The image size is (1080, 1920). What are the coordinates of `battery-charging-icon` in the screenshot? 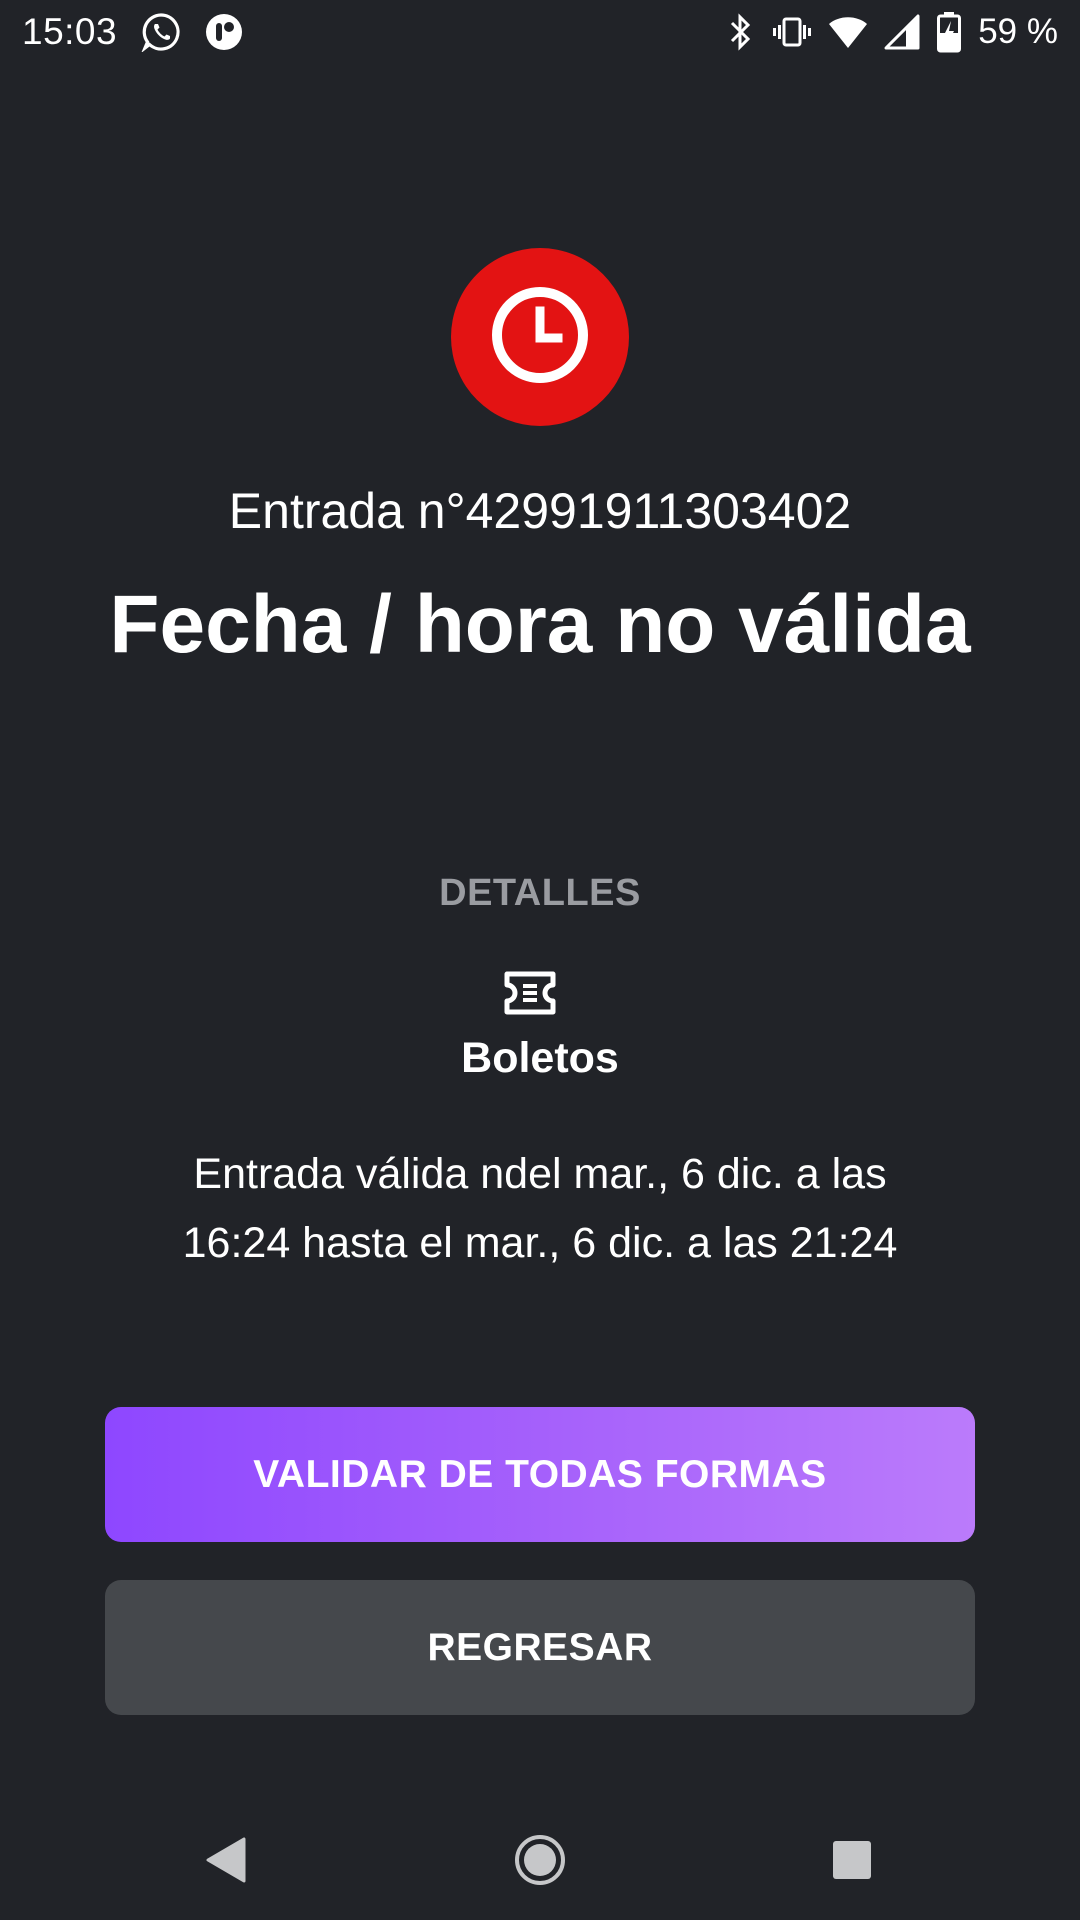 It's located at (949, 32).